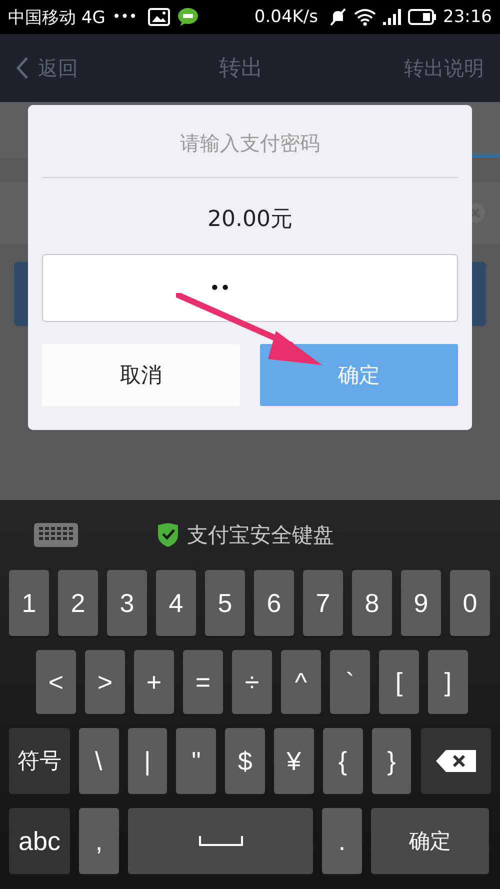  I want to click on key: 5, so click(225, 603).